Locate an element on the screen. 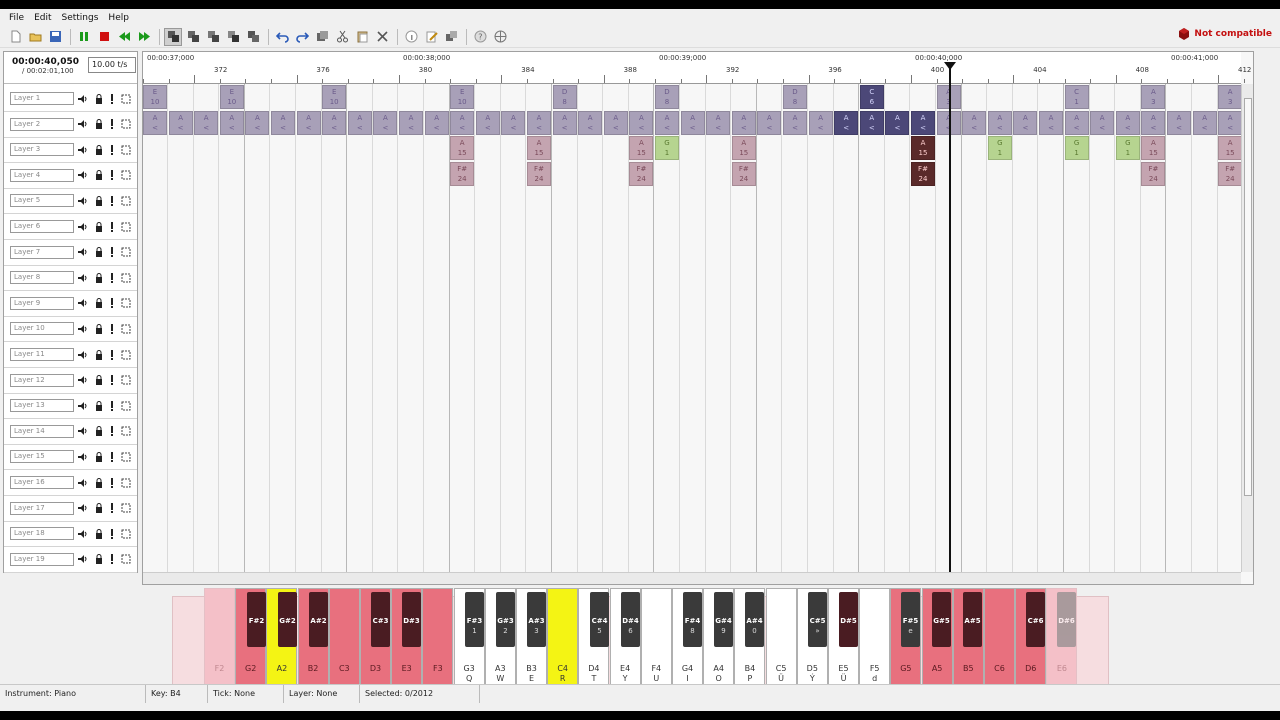 This screenshot has width=1280, height=720. fast-forward-button is located at coordinates (144, 37).